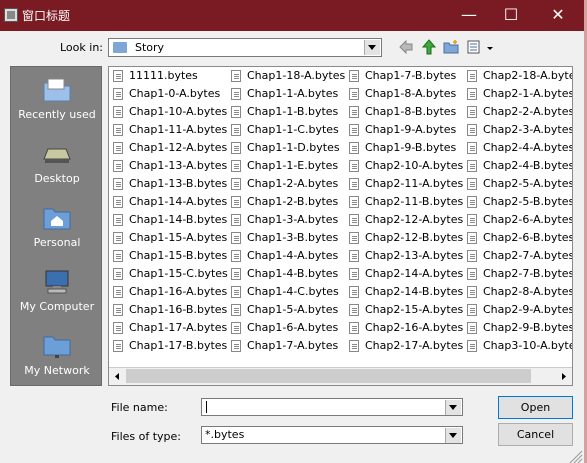 Image resolution: width=587 pixels, height=463 pixels. Describe the element at coordinates (414, 327) in the screenshot. I see `file-name: Chap2-16-A.bytes` at that location.